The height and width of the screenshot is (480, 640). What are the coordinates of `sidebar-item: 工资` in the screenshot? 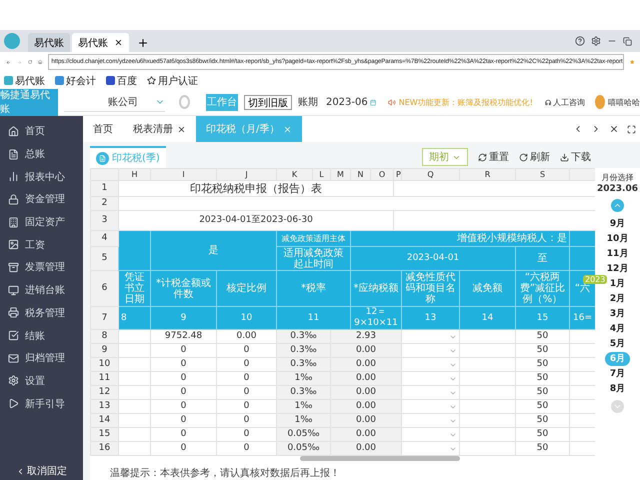 It's located at (41, 244).